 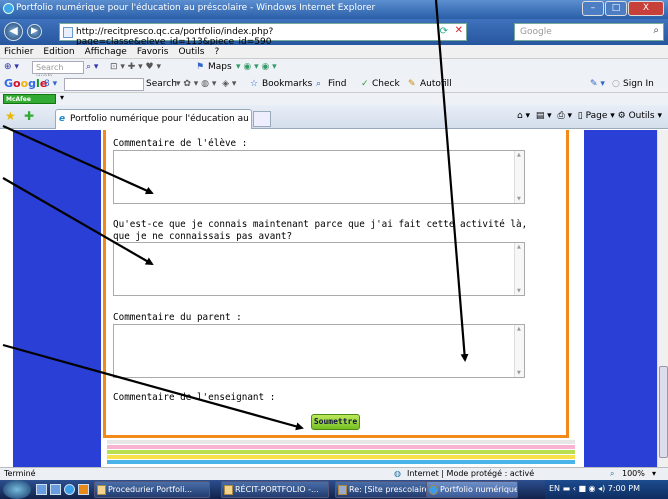 What do you see at coordinates (153, 51) in the screenshot?
I see `menu-favoris: Favoris` at bounding box center [153, 51].